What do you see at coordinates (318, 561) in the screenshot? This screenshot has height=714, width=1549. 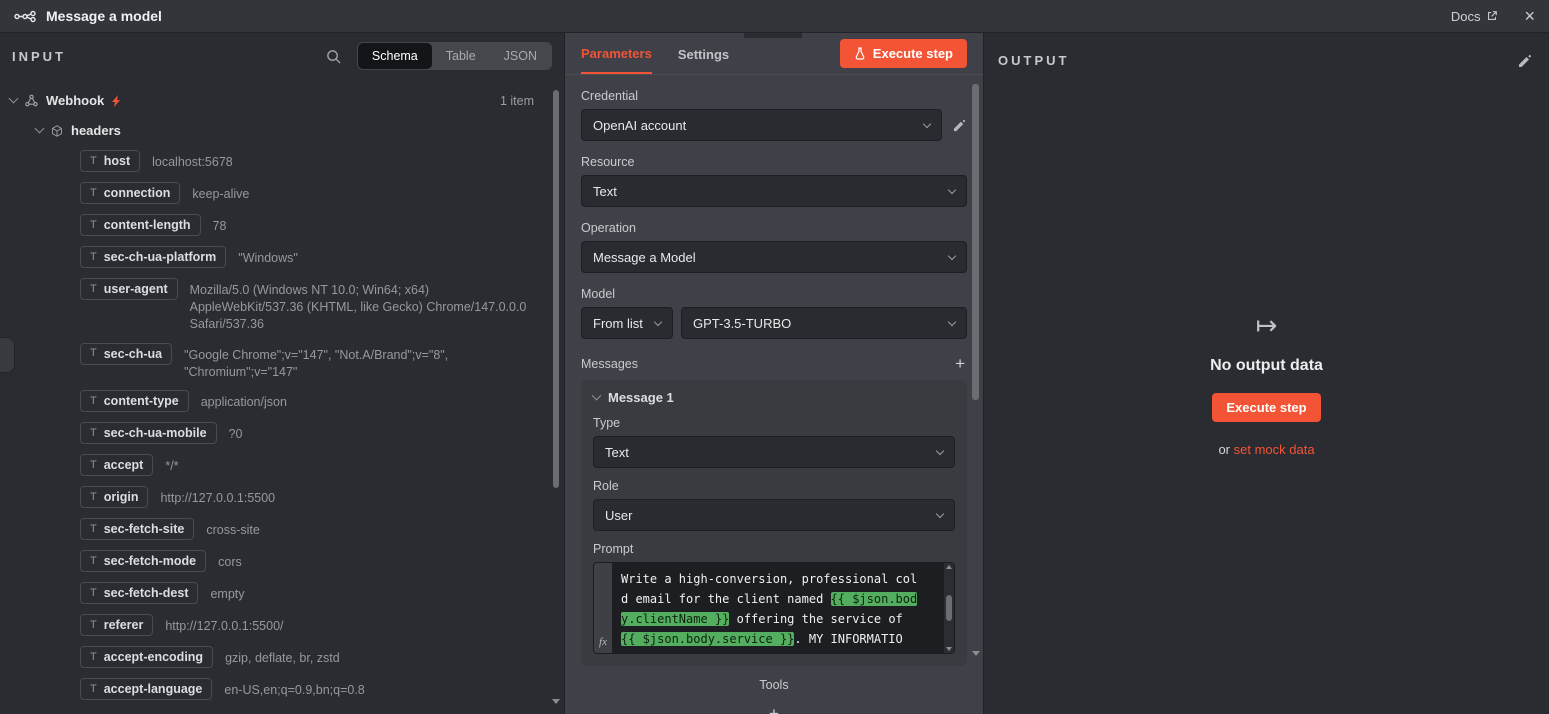 I see `schema-field-row: T sec-fetch-mode cors` at bounding box center [318, 561].